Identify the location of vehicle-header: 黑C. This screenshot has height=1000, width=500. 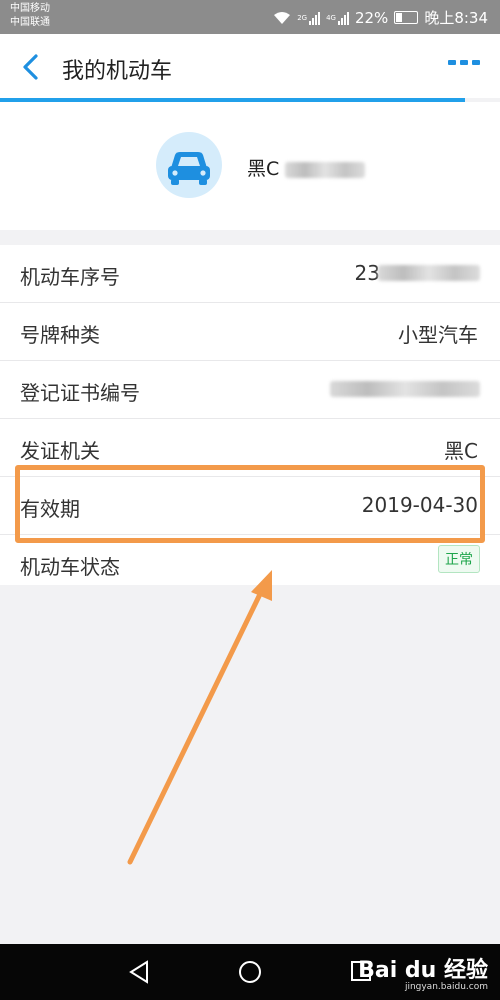
(250, 166).